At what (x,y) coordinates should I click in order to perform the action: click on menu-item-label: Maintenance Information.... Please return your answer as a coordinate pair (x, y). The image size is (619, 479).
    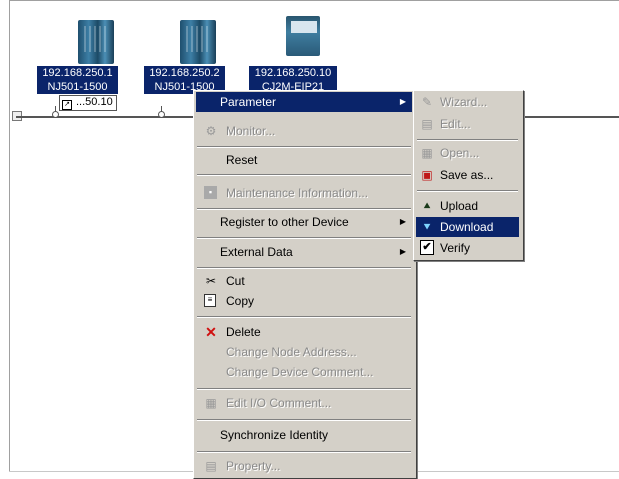
    Looking at the image, I should click on (297, 193).